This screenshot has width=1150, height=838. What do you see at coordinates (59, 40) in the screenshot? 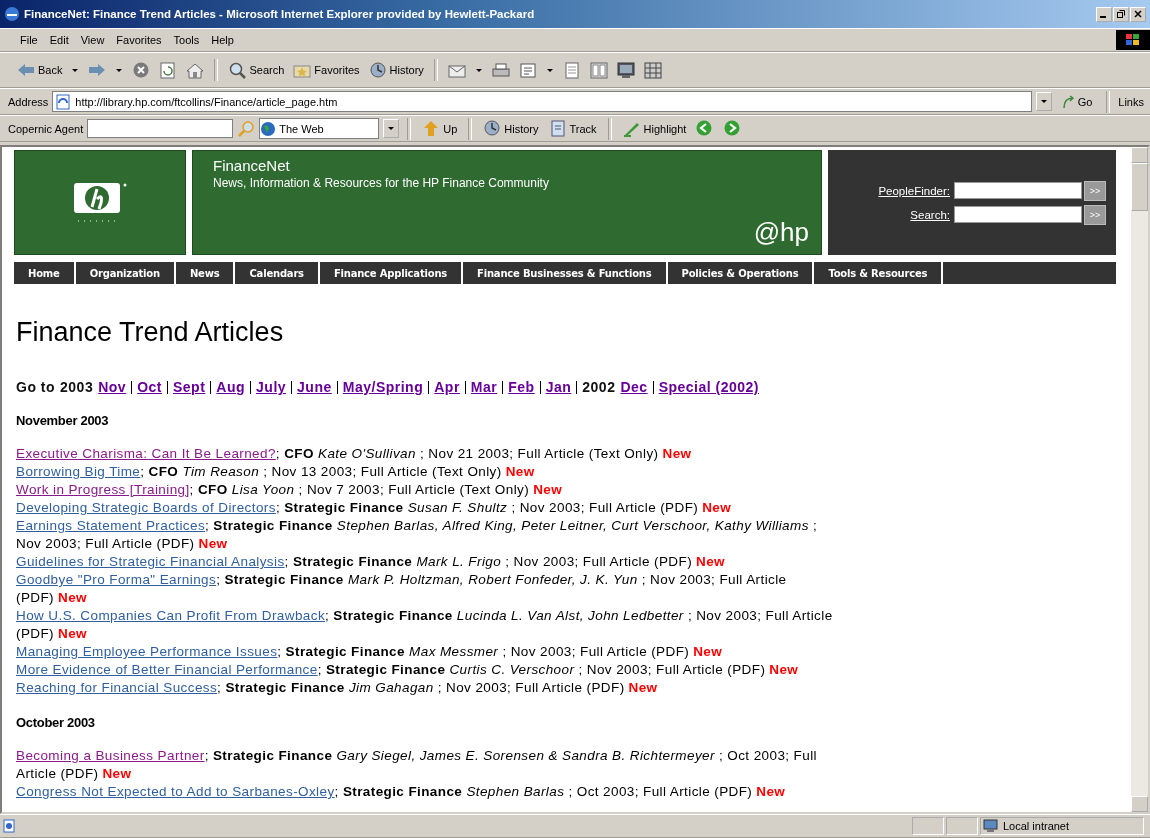
I see `menu-item: Edit` at bounding box center [59, 40].